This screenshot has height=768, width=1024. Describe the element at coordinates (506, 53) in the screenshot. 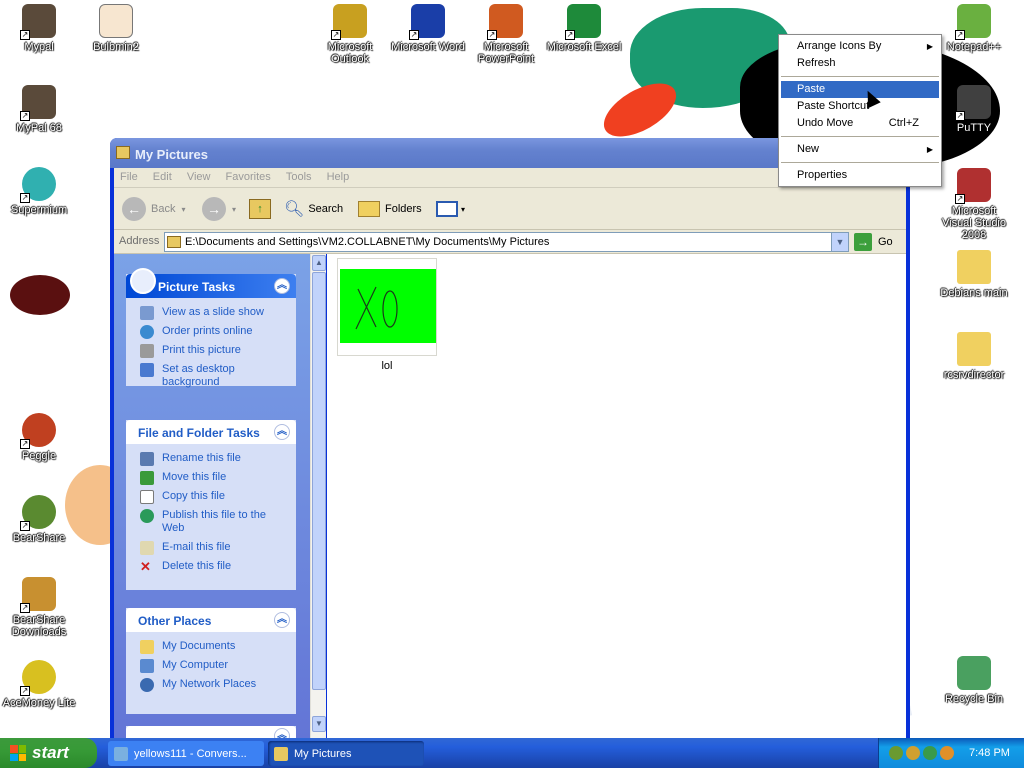

I see `icon-label: Microsoft PowerPoint` at that location.